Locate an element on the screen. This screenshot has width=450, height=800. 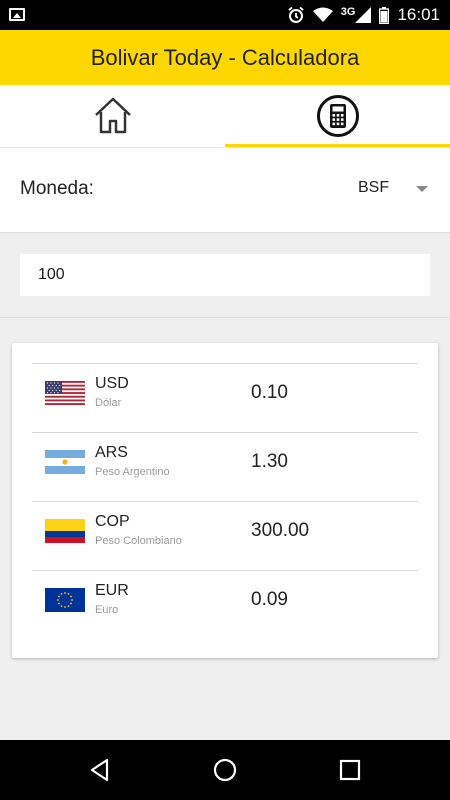
currency-dropdown: BSF is located at coordinates (385, 190).